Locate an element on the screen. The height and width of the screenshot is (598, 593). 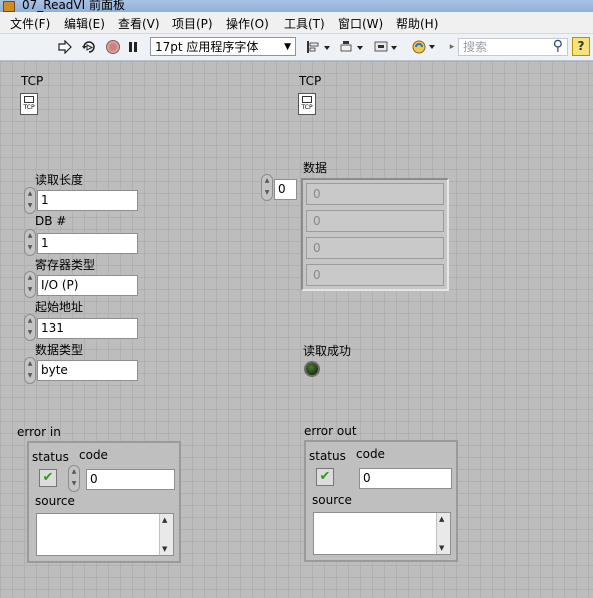
error-in-source-label: source is located at coordinates (55, 501).